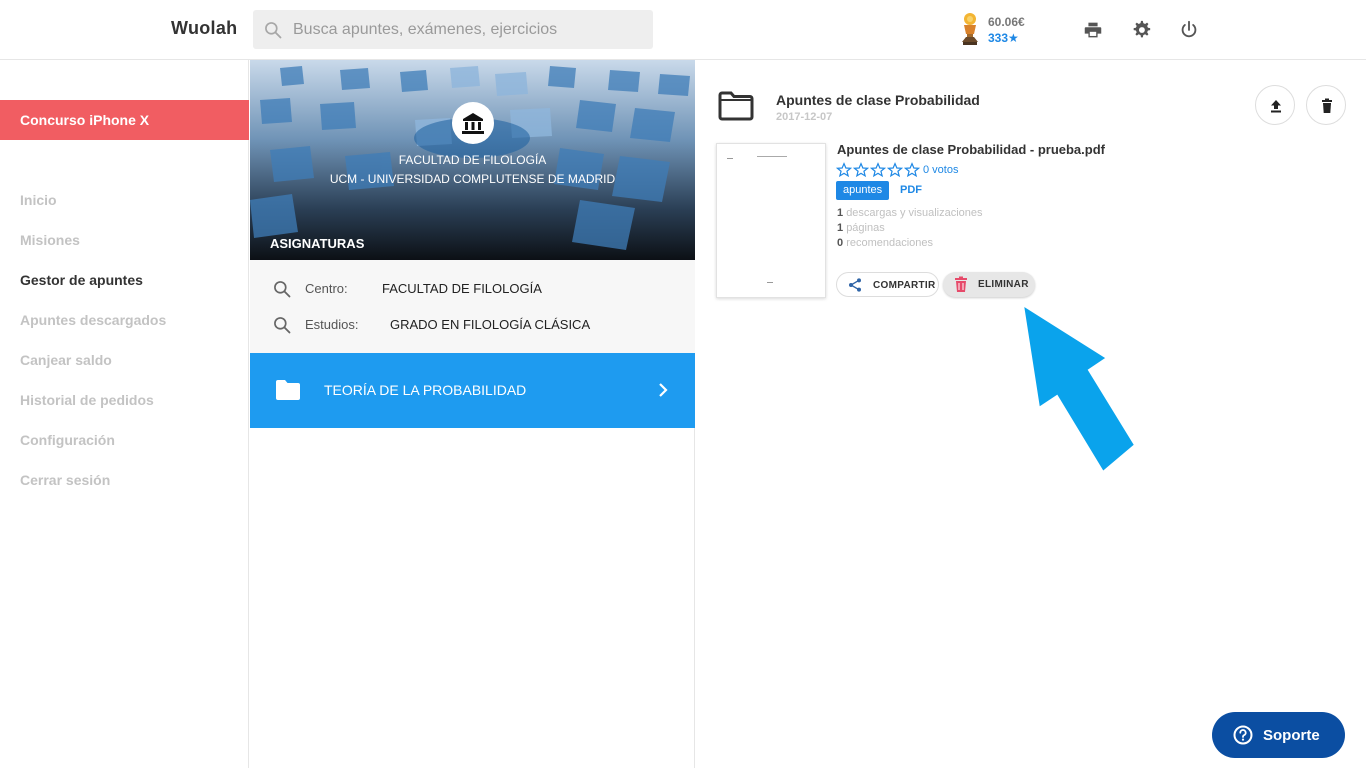 Image resolution: width=1366 pixels, height=768 pixels. I want to click on votes-count: 0 votos, so click(941, 170).